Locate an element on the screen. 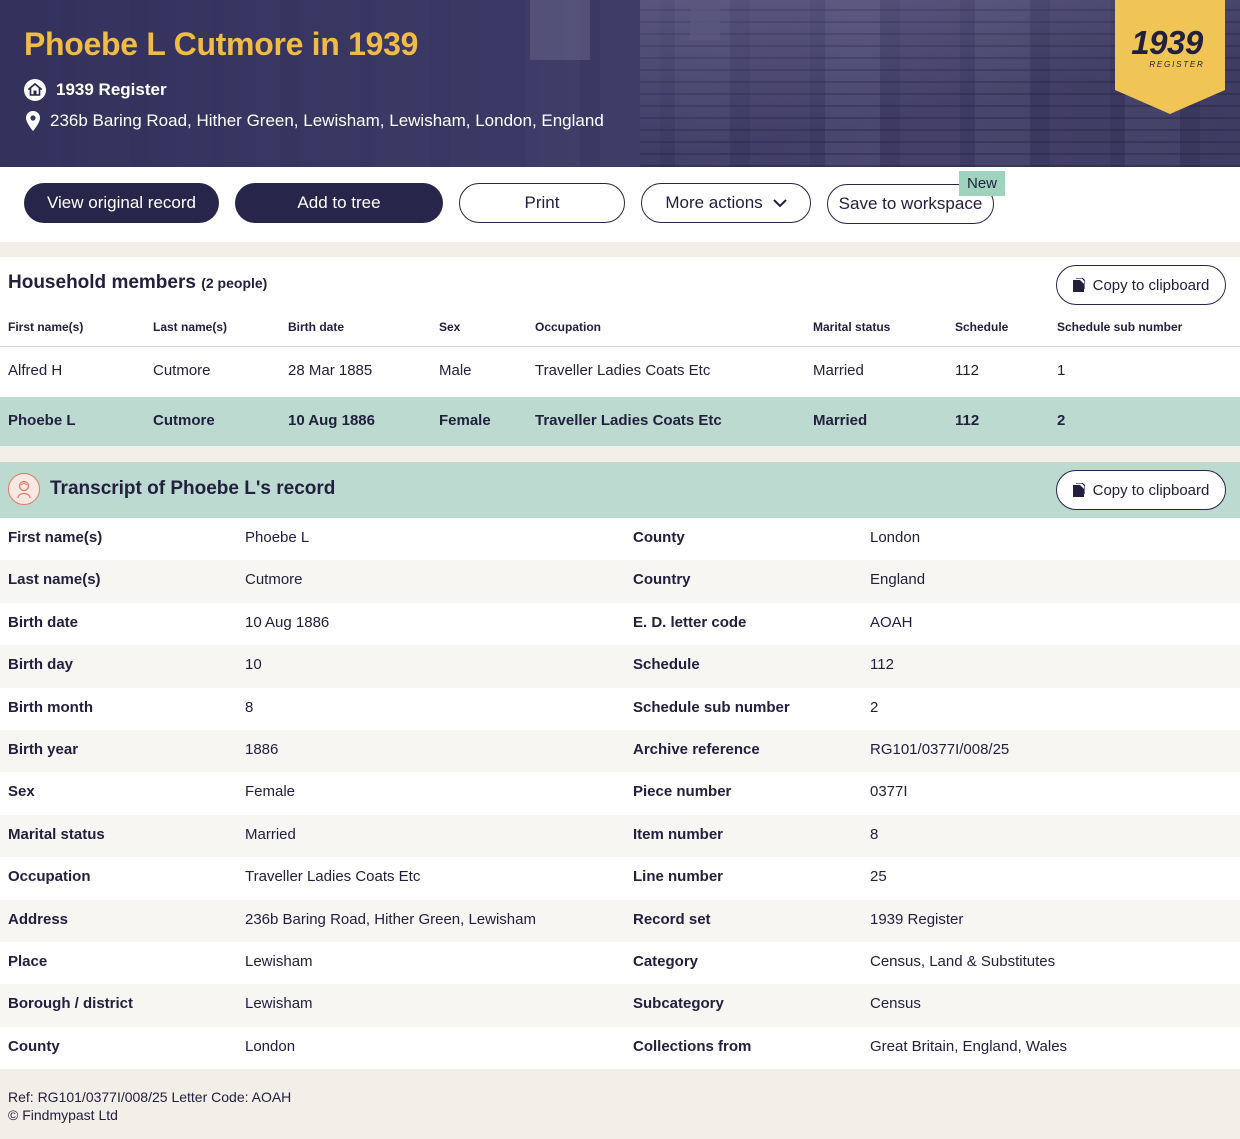 The width and height of the screenshot is (1240, 1139). transcript-right-label: Country is located at coordinates (662, 580).